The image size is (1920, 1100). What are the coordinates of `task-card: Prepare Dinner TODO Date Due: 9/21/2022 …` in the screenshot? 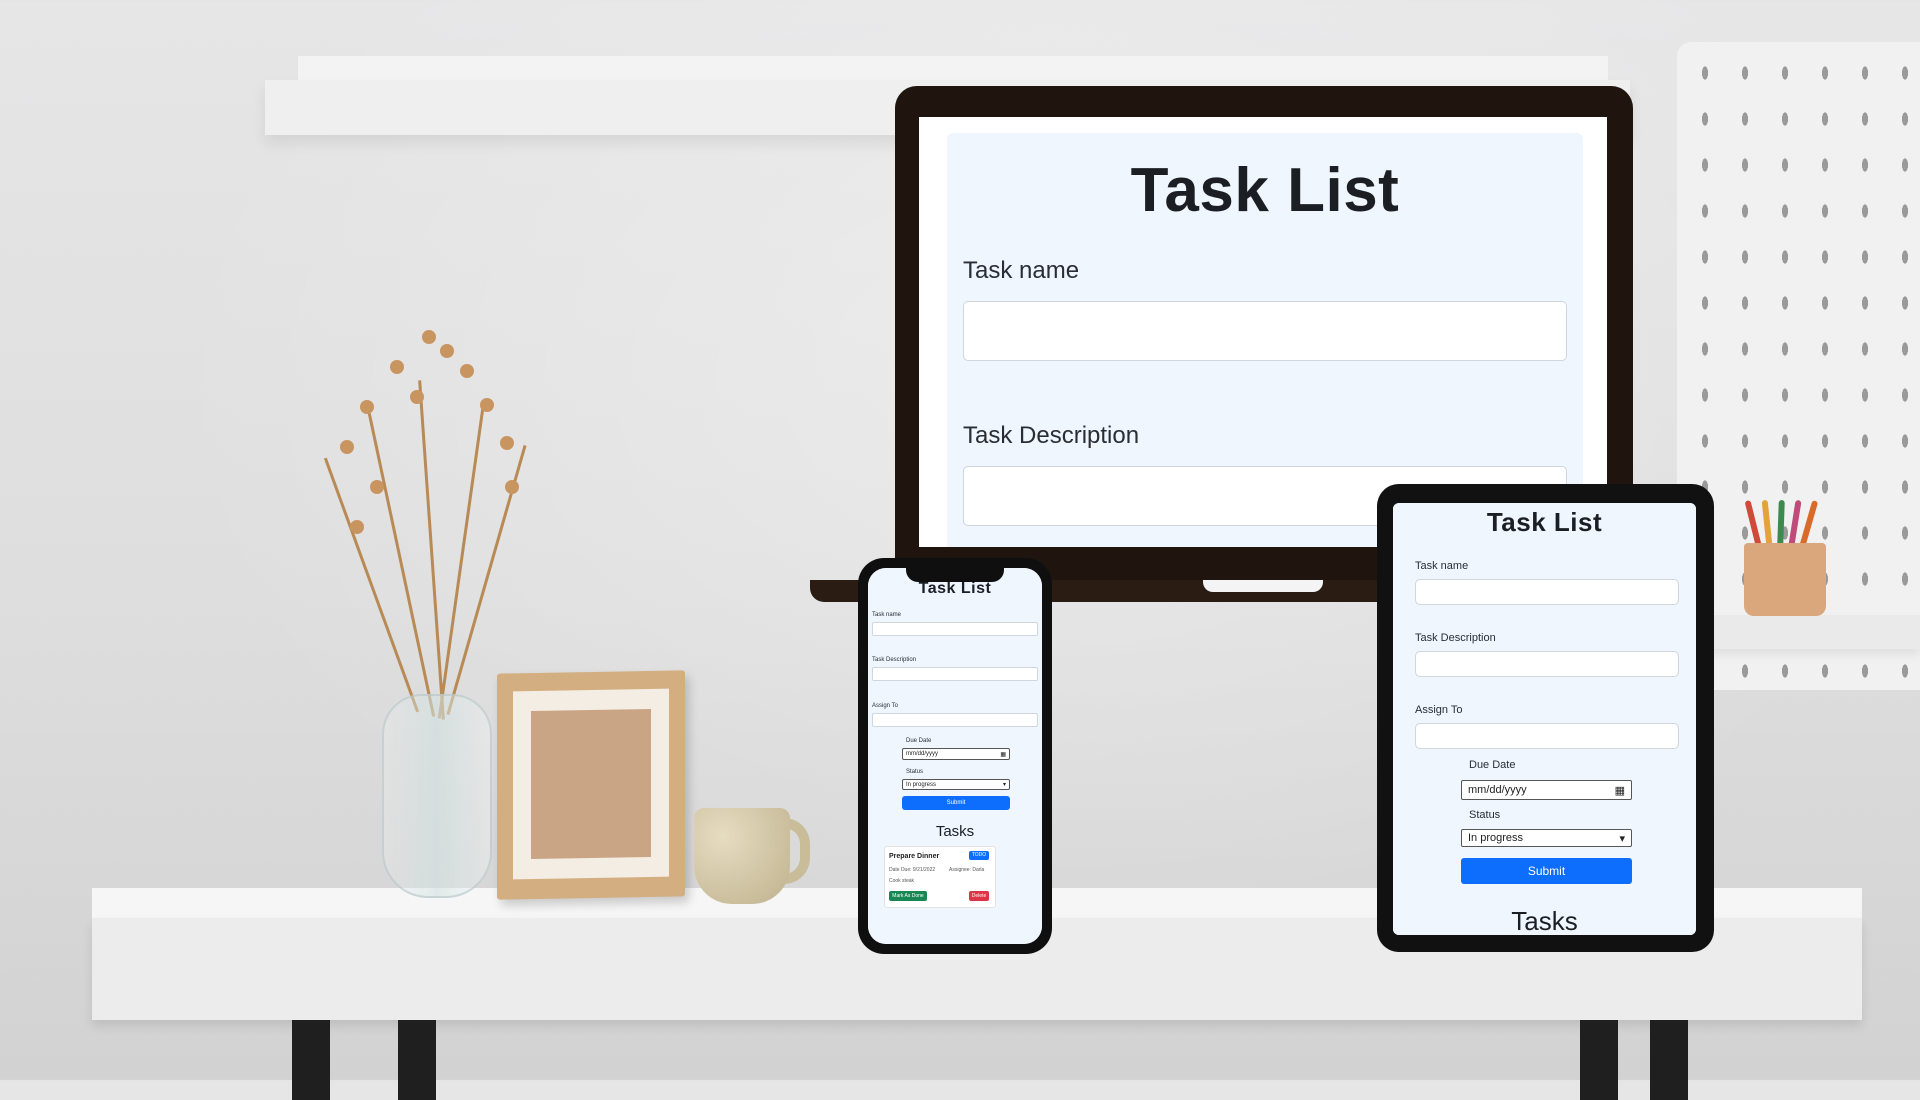 It's located at (940, 877).